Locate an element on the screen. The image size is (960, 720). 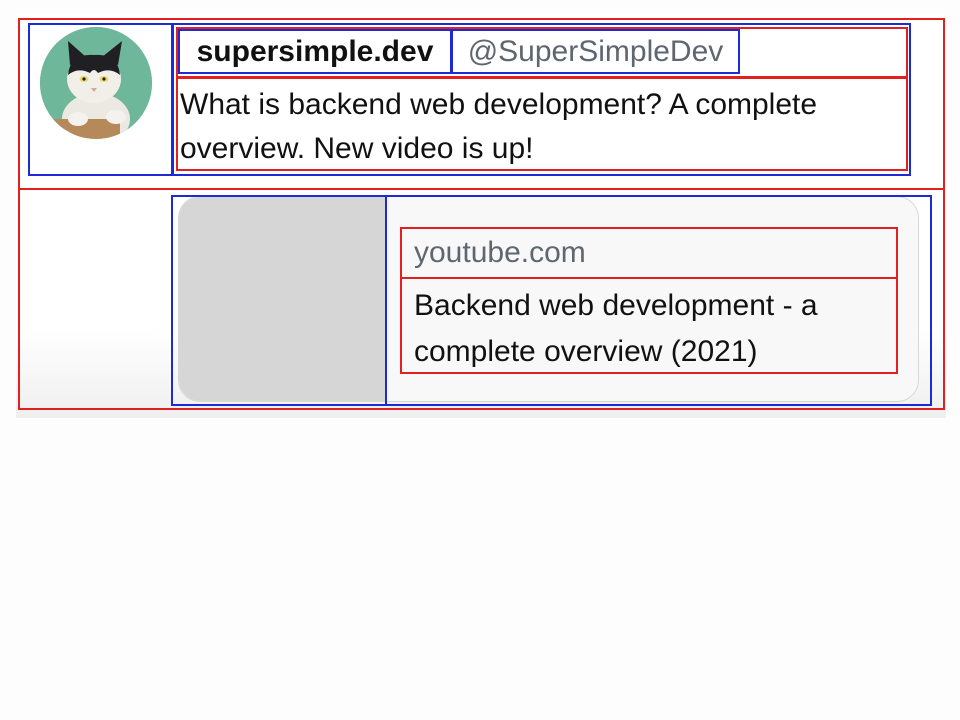
author-name: supersimple.dev is located at coordinates (315, 51).